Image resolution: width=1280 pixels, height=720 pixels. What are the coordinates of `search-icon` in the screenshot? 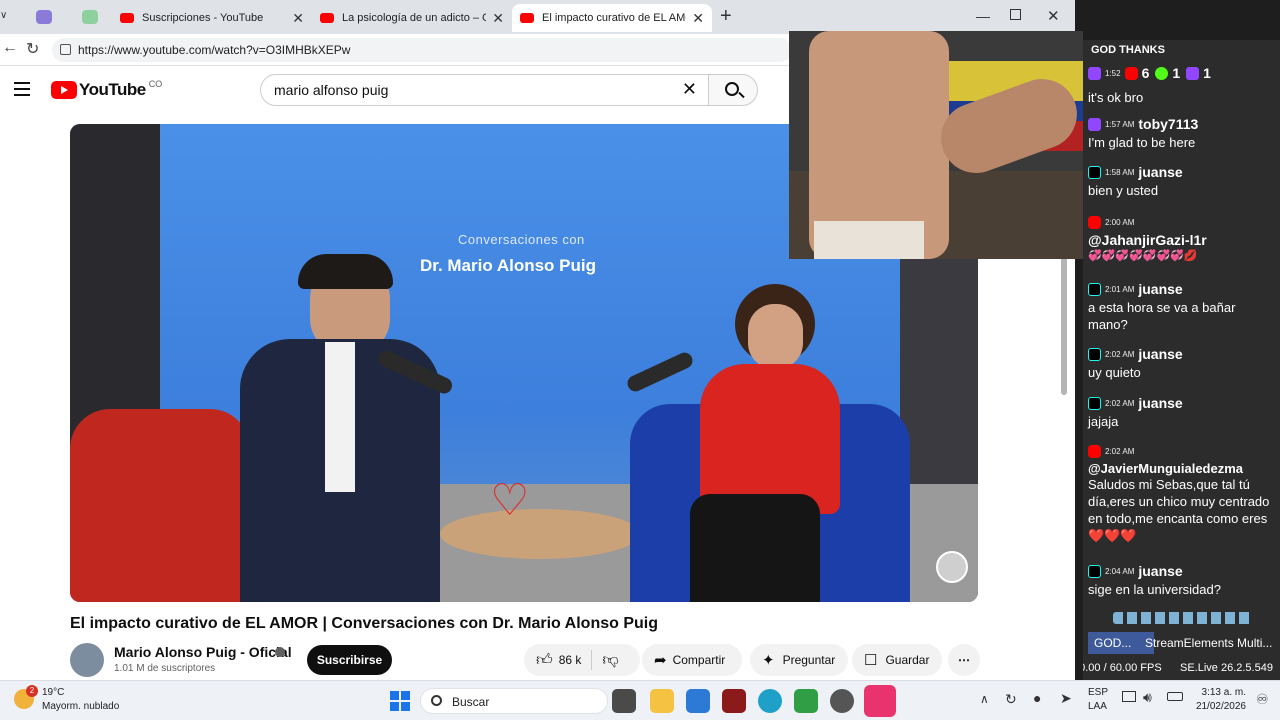 It's located at (732, 89).